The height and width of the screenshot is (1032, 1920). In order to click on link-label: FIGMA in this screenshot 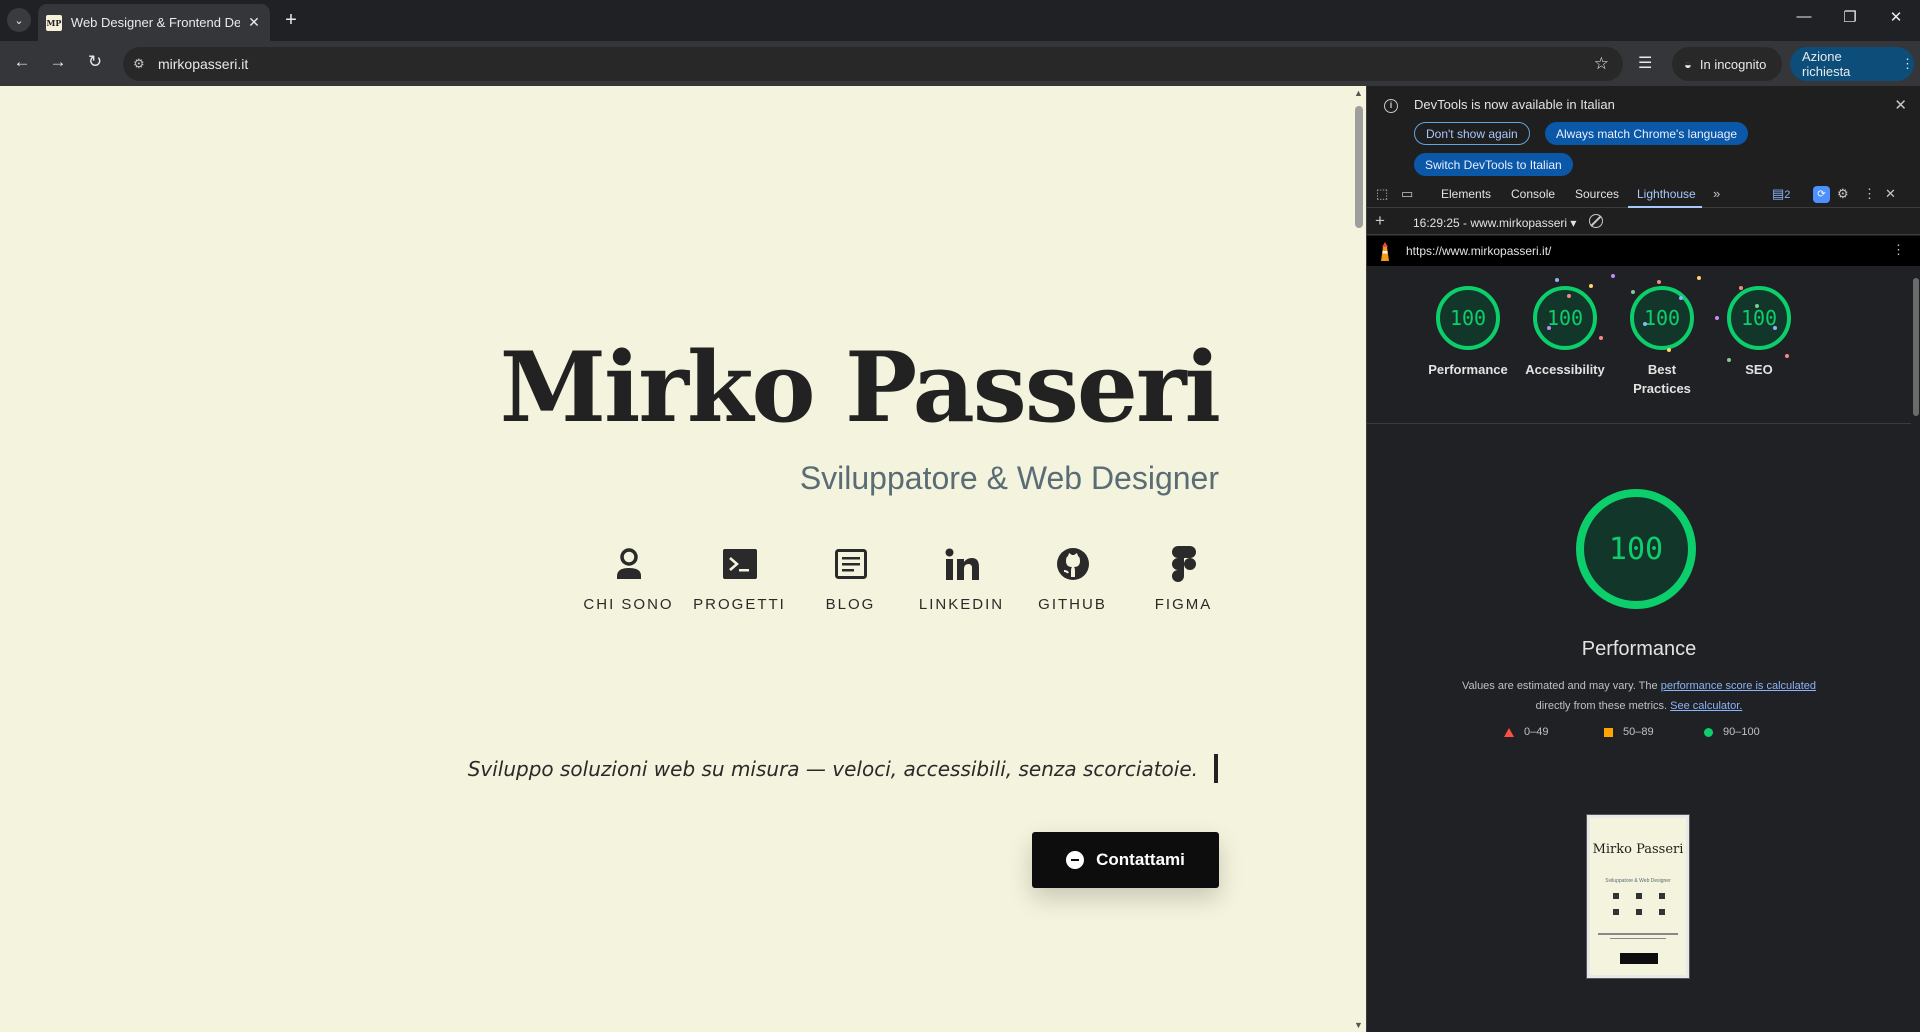, I will do `click(1183, 604)`.